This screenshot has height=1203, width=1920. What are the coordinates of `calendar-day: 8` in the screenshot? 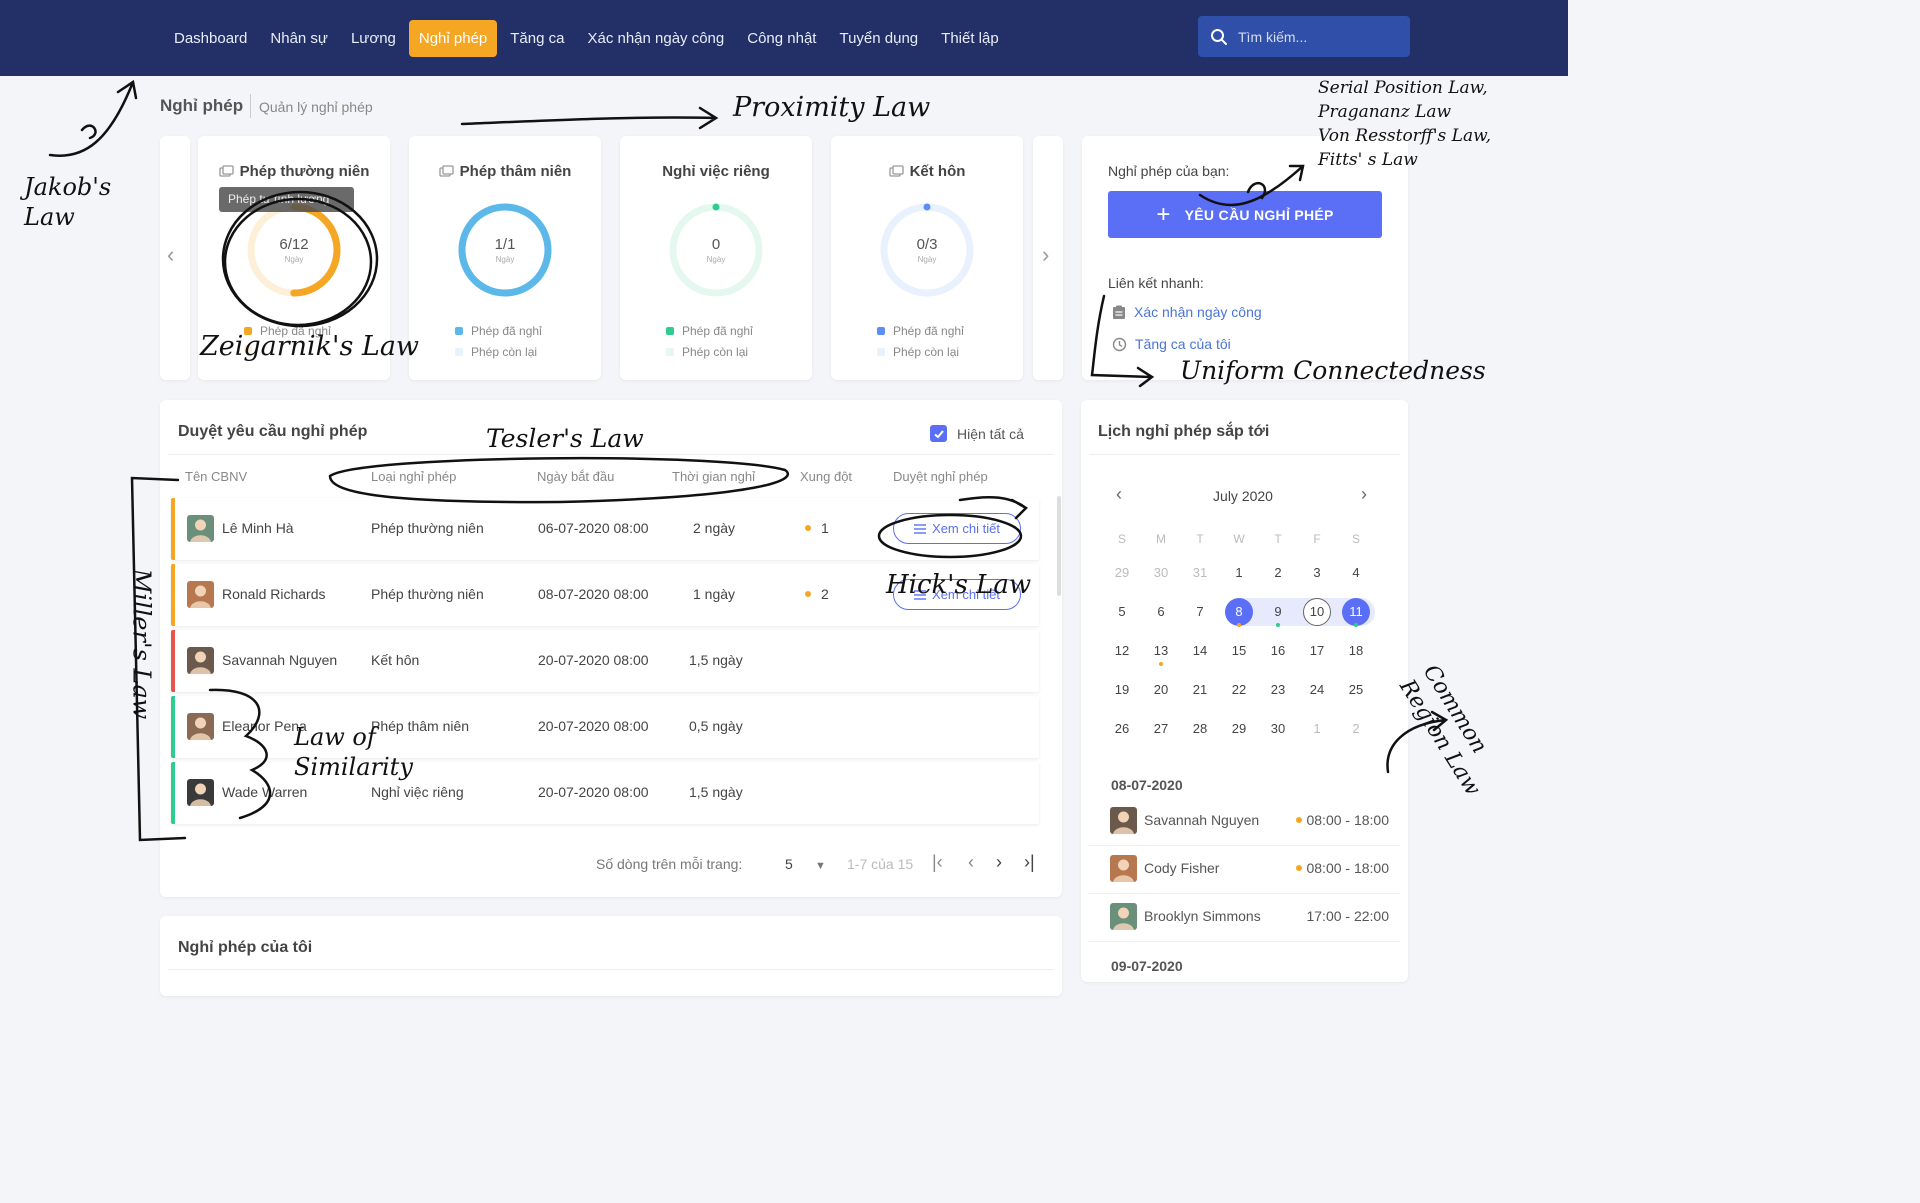 It's located at (1239, 612).